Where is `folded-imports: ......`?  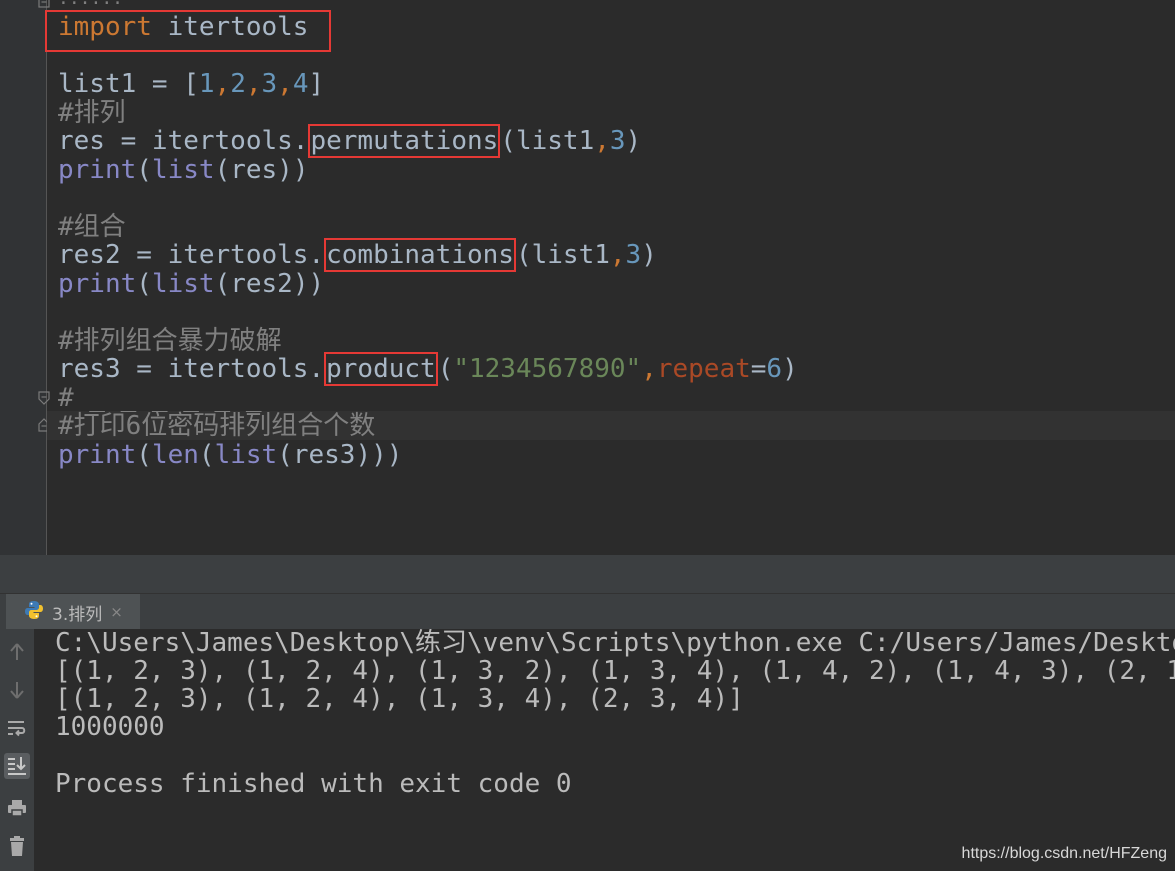 folded-imports: ...... is located at coordinates (90, 4).